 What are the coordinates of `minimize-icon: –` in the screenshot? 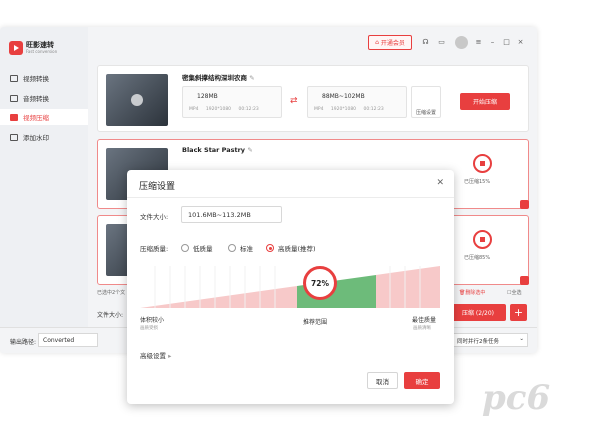 It's located at (492, 42).